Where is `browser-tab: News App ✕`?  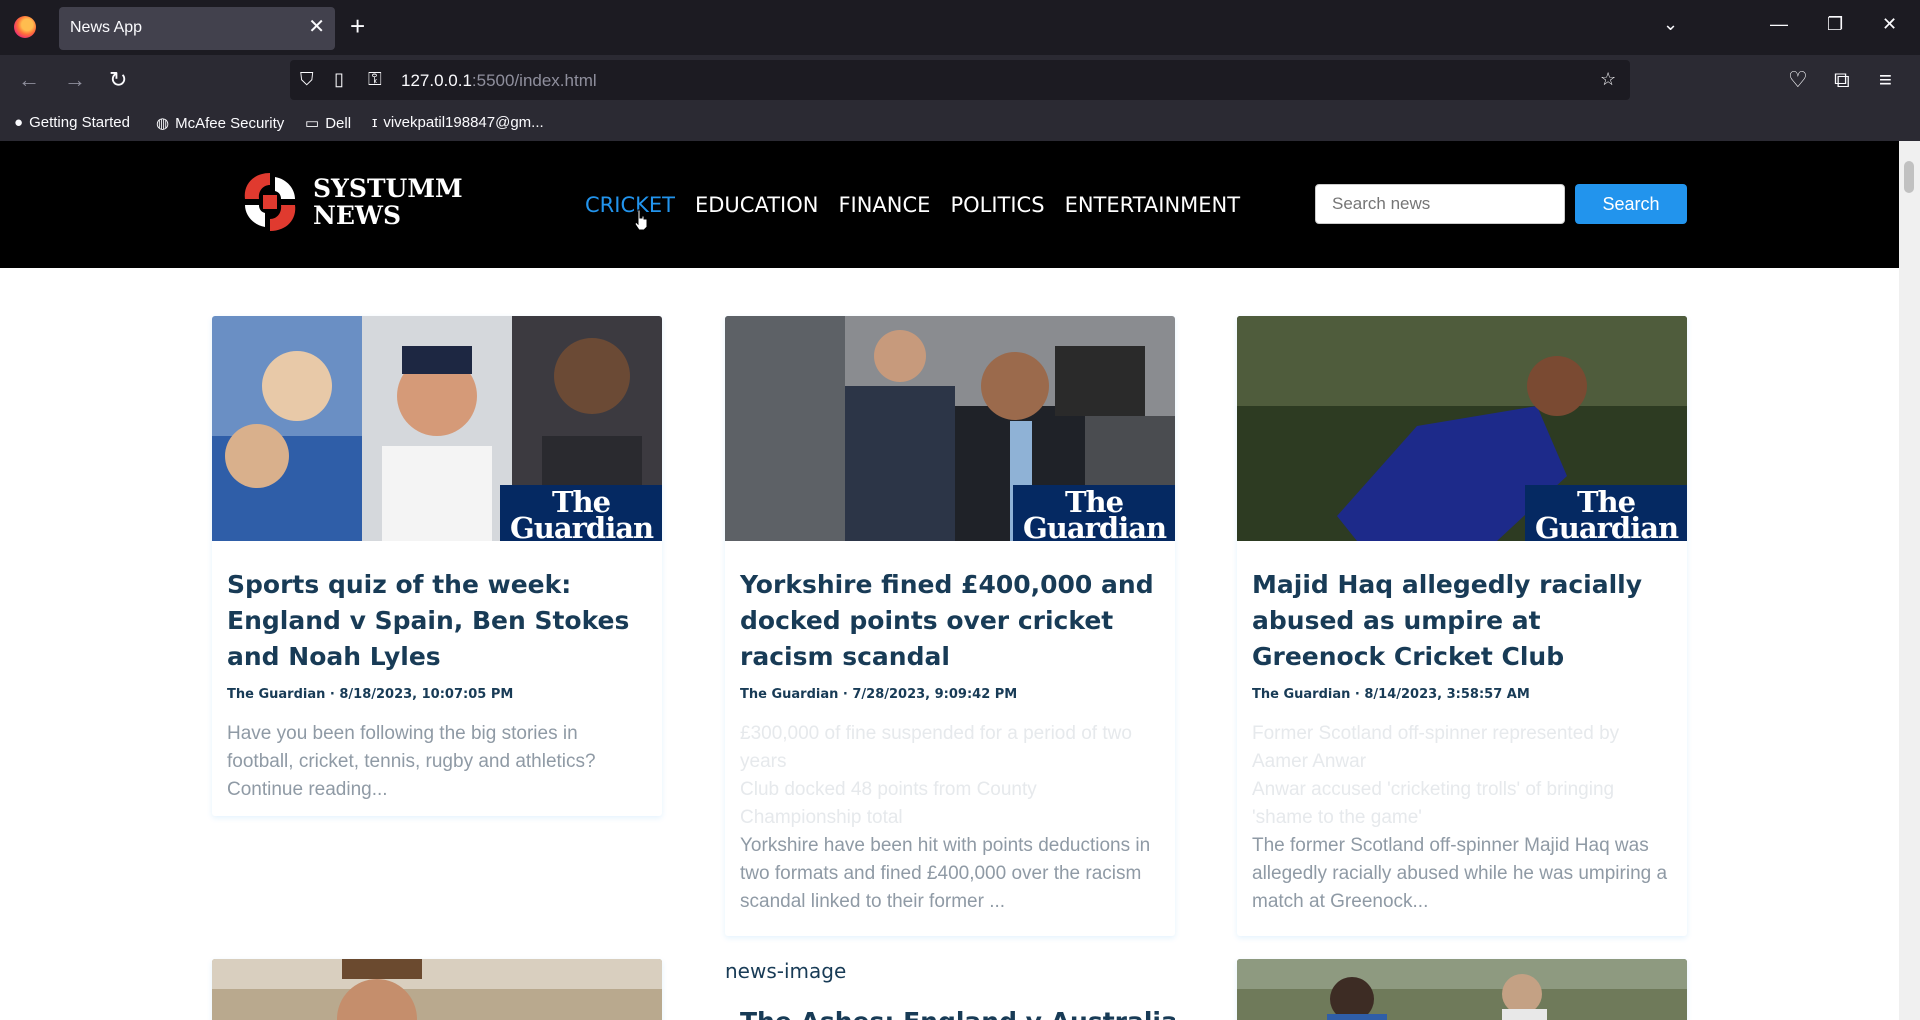 browser-tab: News App ✕ is located at coordinates (197, 28).